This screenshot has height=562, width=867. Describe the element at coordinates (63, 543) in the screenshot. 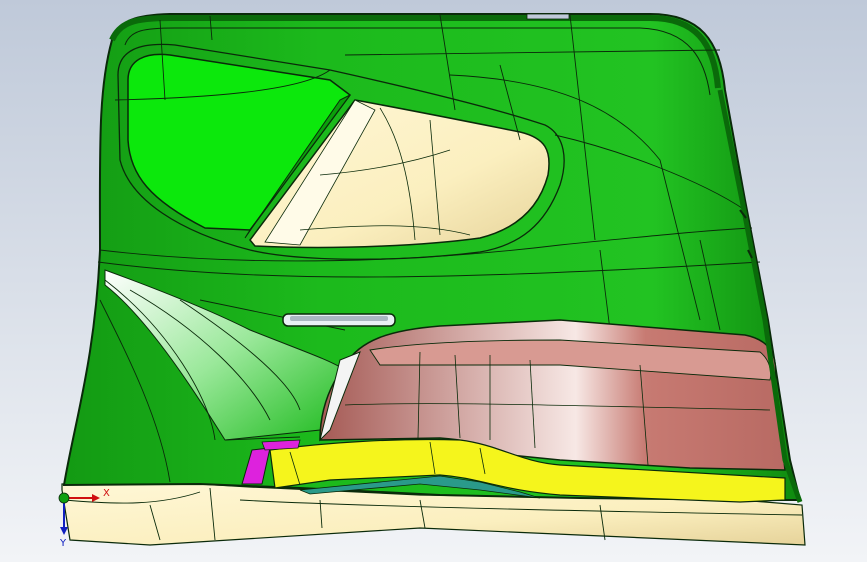

I see `y-axis-label: Y` at that location.